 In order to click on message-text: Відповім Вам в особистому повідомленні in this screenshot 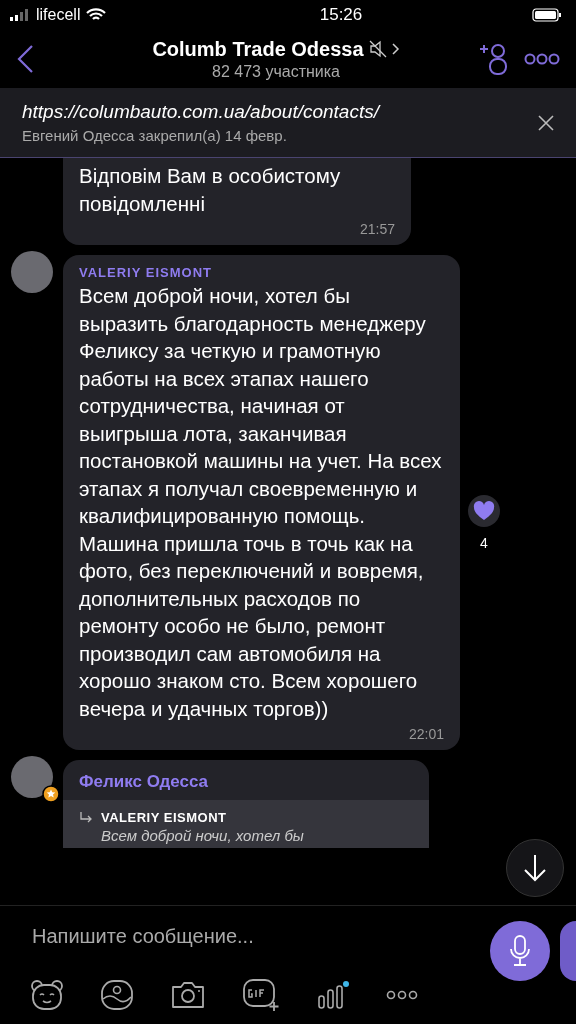, I will do `click(210, 190)`.